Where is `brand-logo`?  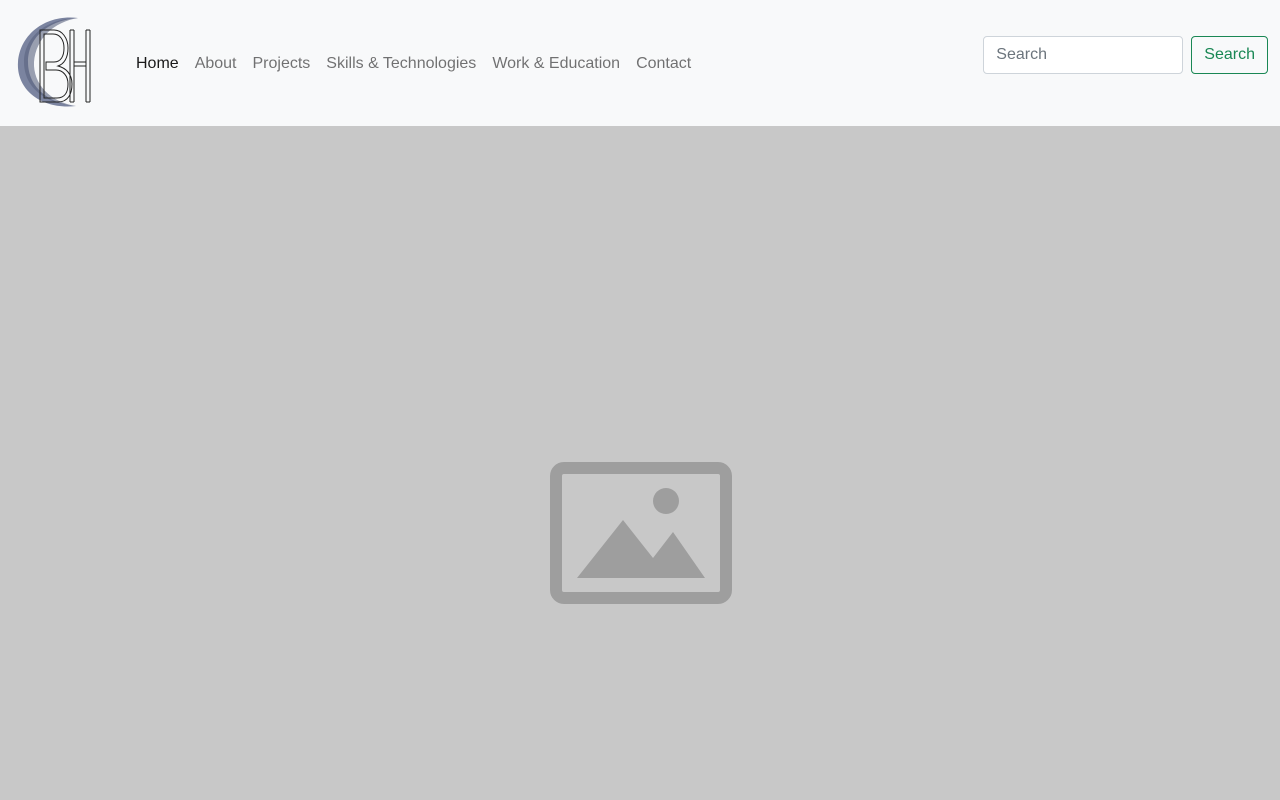
brand-logo is located at coordinates (55, 62).